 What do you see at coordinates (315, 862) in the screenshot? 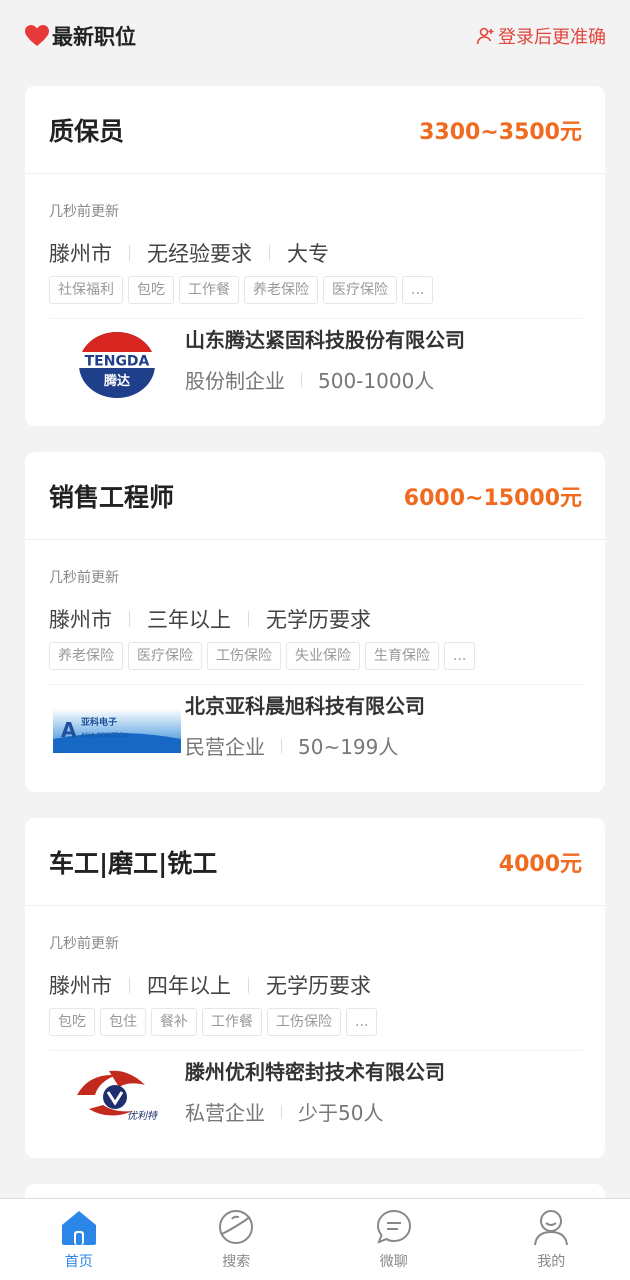
I see `job-card-header: 车工|磨工|铣工 4000元` at bounding box center [315, 862].